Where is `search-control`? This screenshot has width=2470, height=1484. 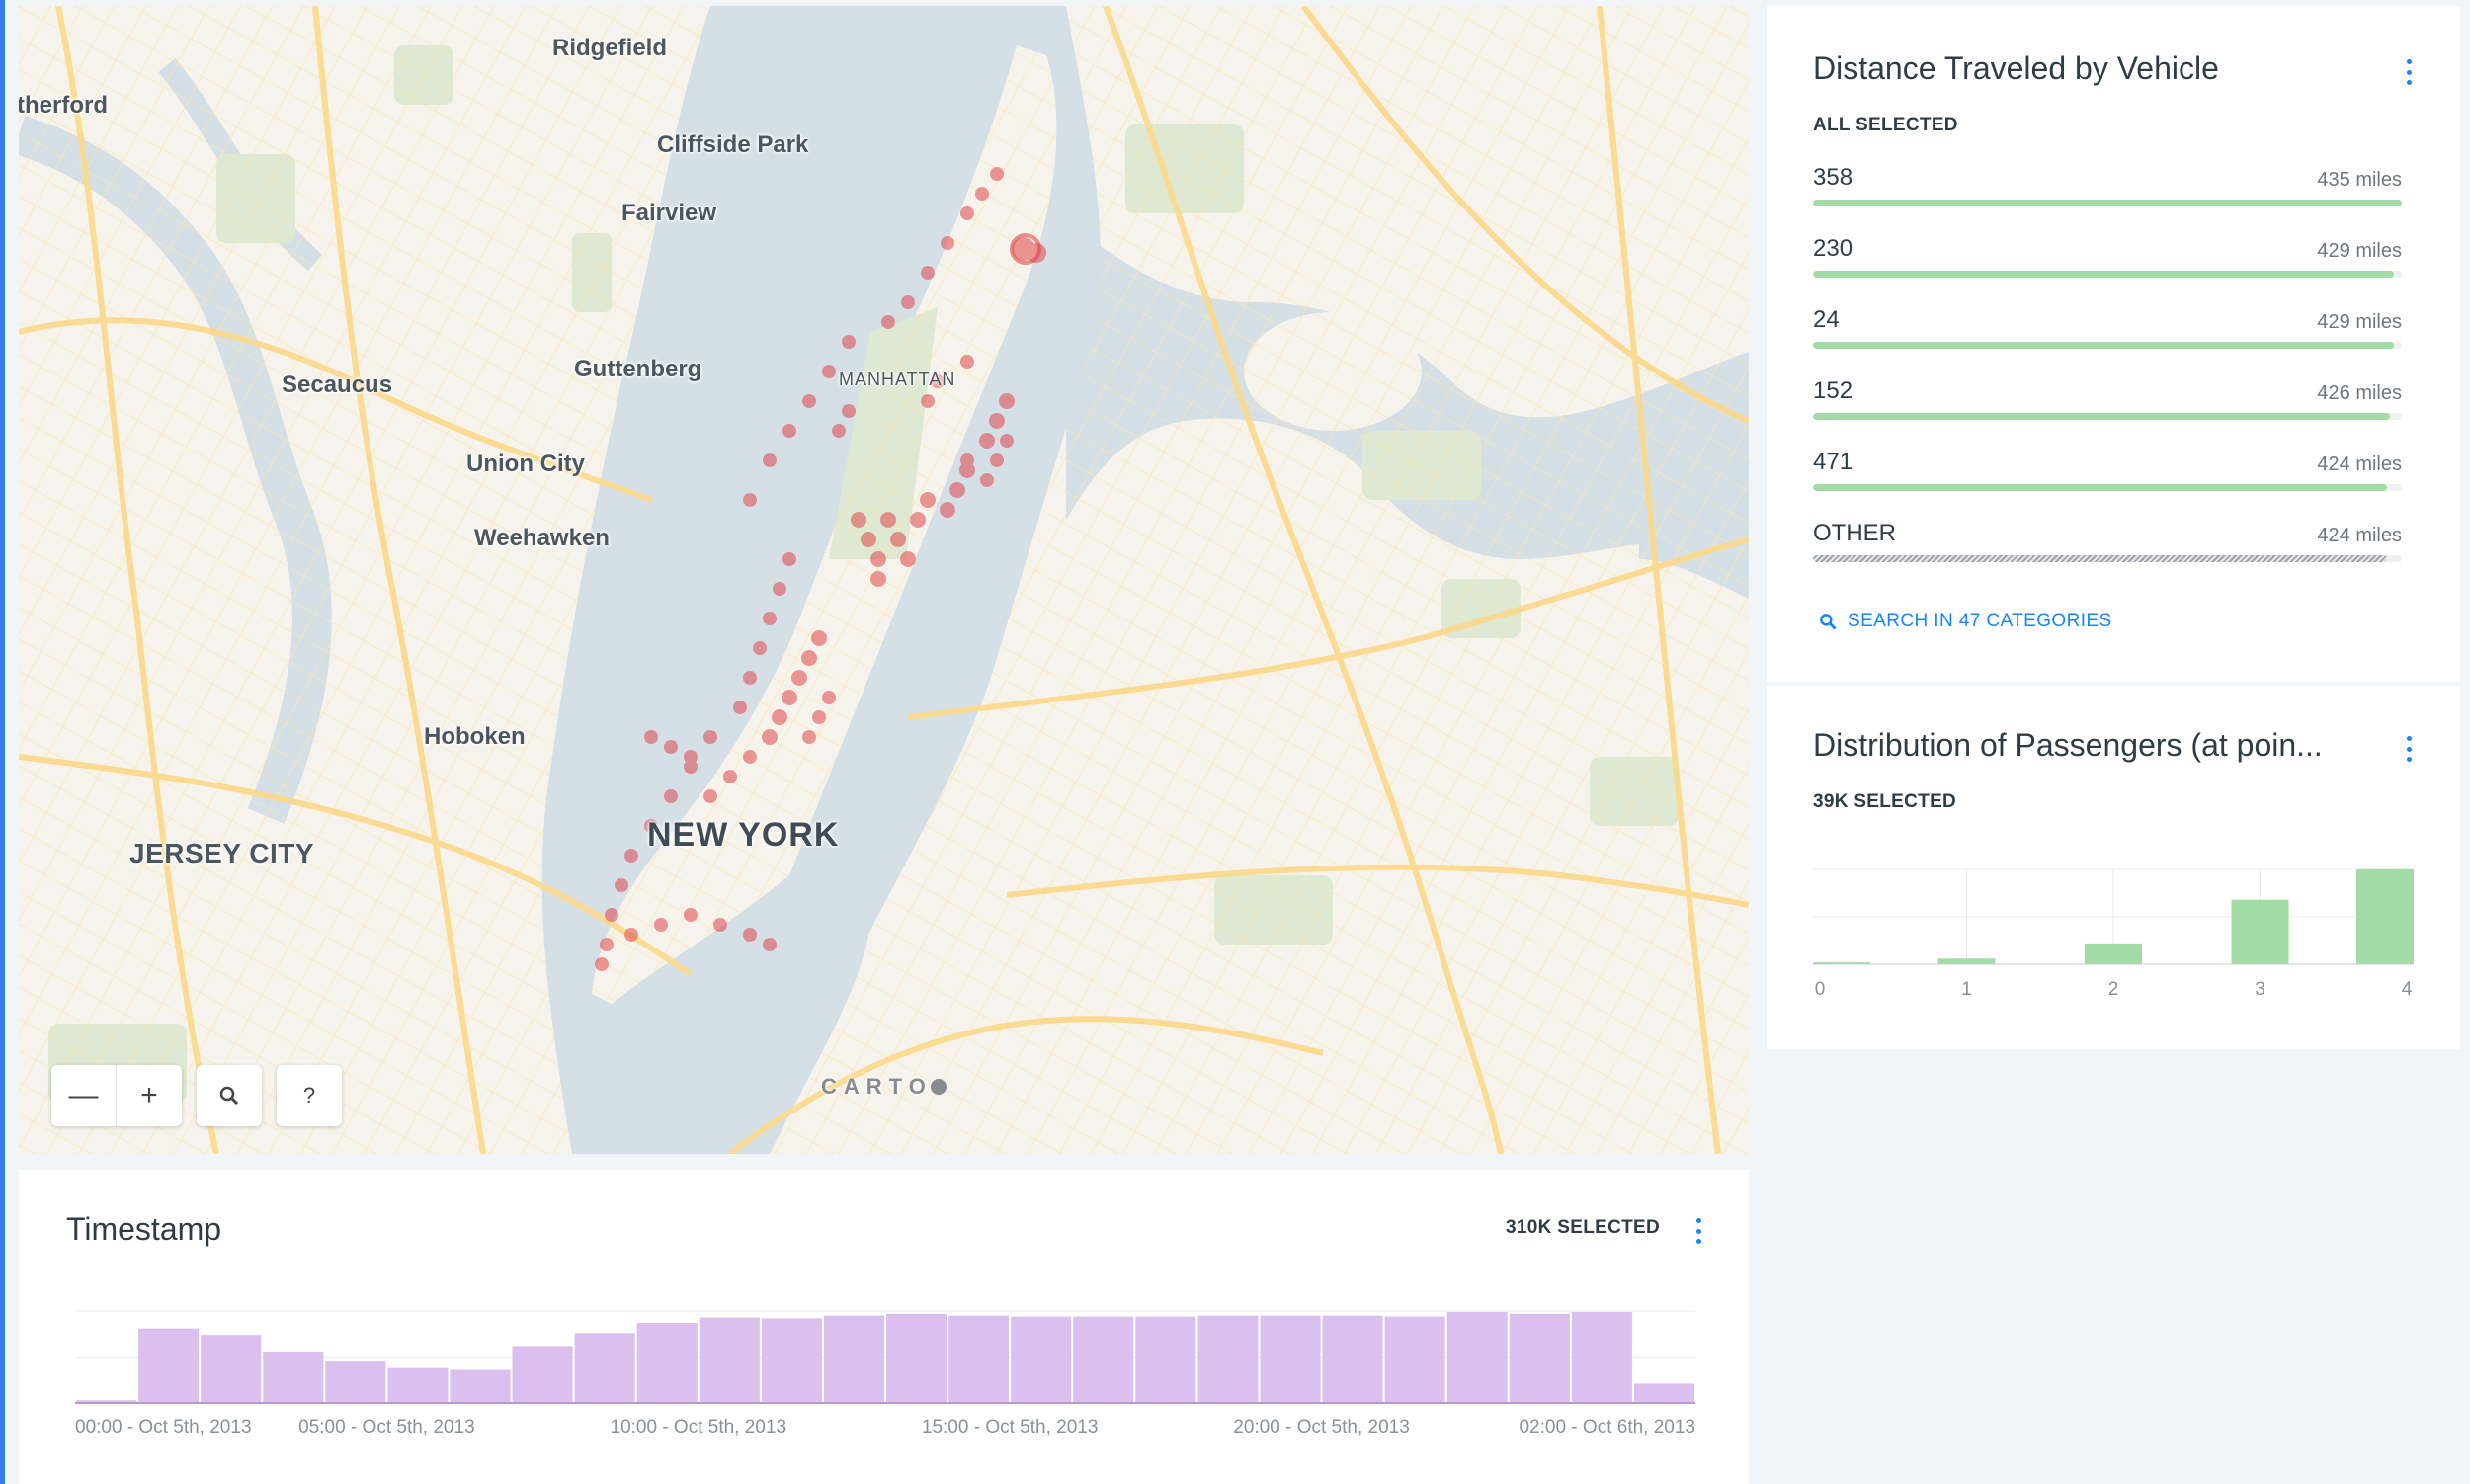 search-control is located at coordinates (229, 1095).